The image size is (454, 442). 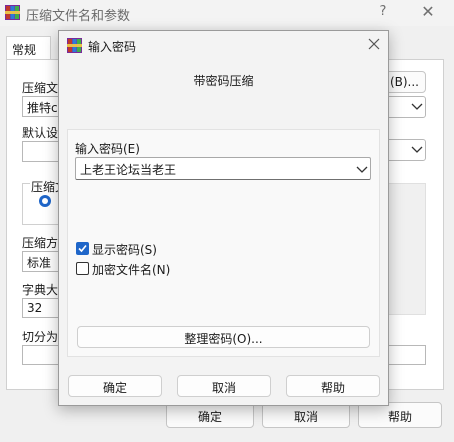 I want to click on dialog-header-text: 带密码压缩, so click(x=223, y=81).